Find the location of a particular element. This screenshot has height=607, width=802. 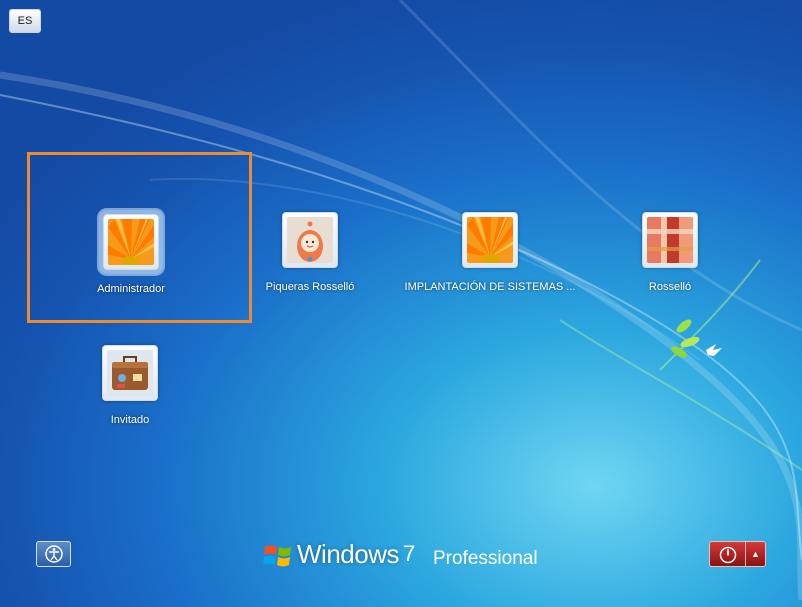

toy-figure-picture is located at coordinates (310, 240).